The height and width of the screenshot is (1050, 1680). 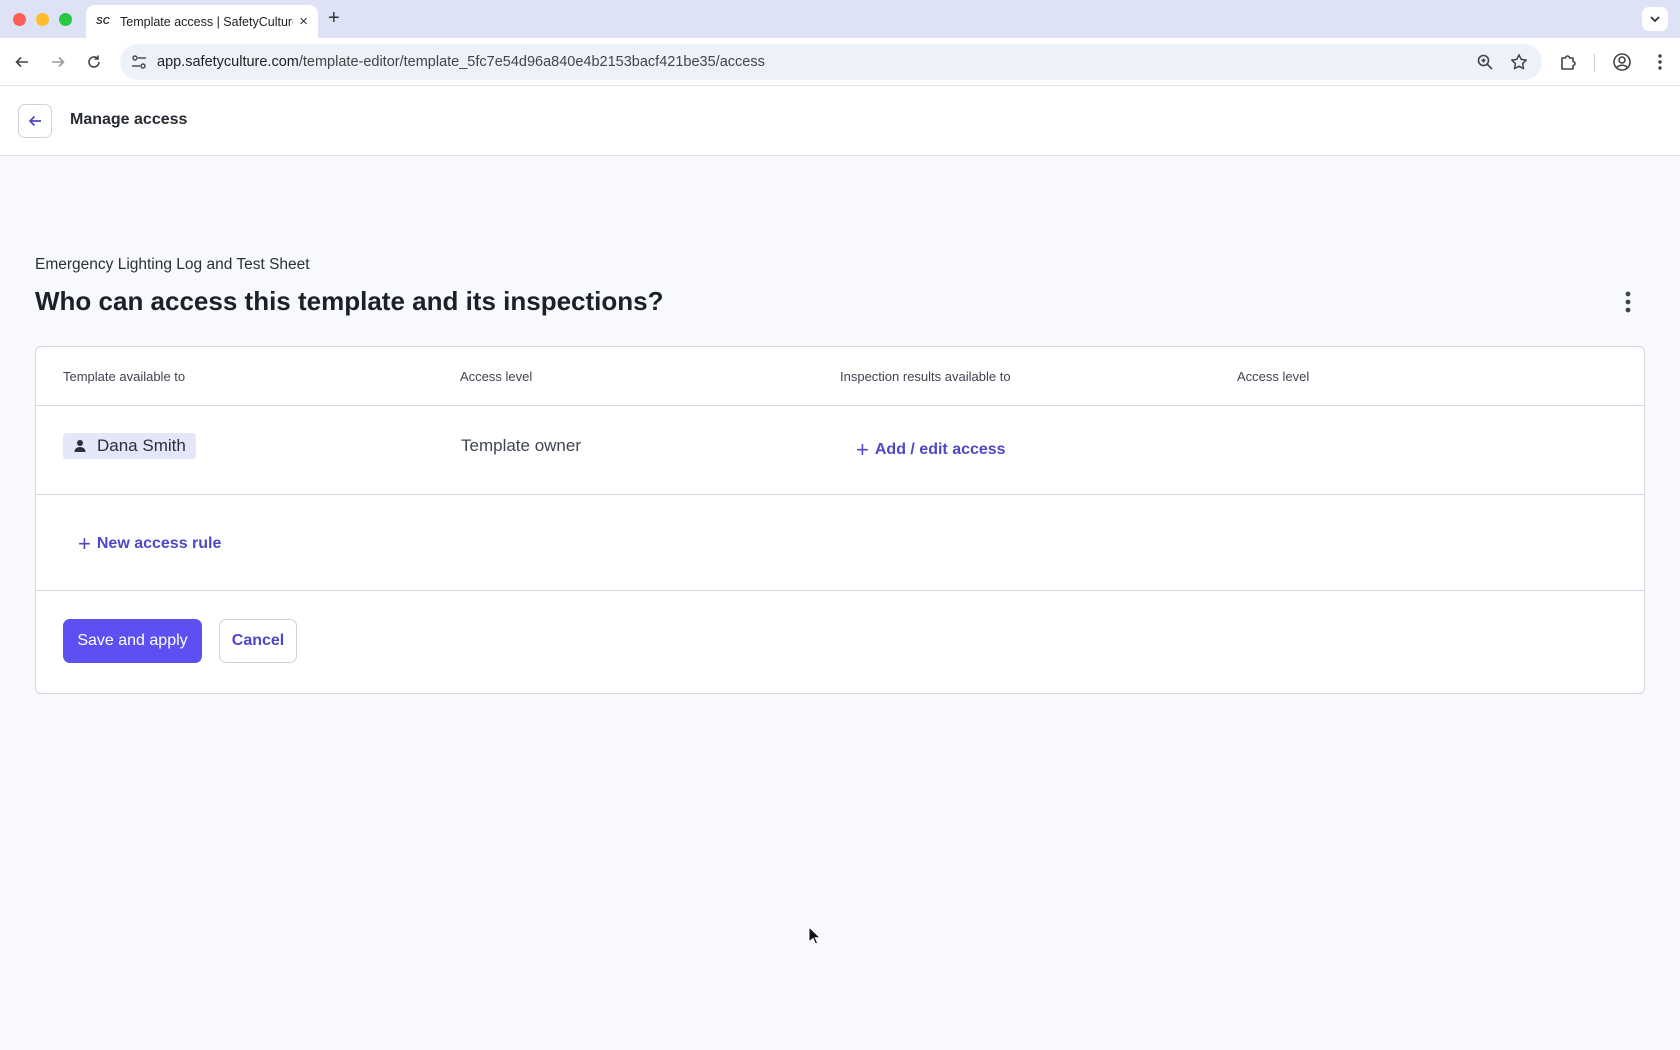 I want to click on maximize-window-button, so click(x=65, y=19).